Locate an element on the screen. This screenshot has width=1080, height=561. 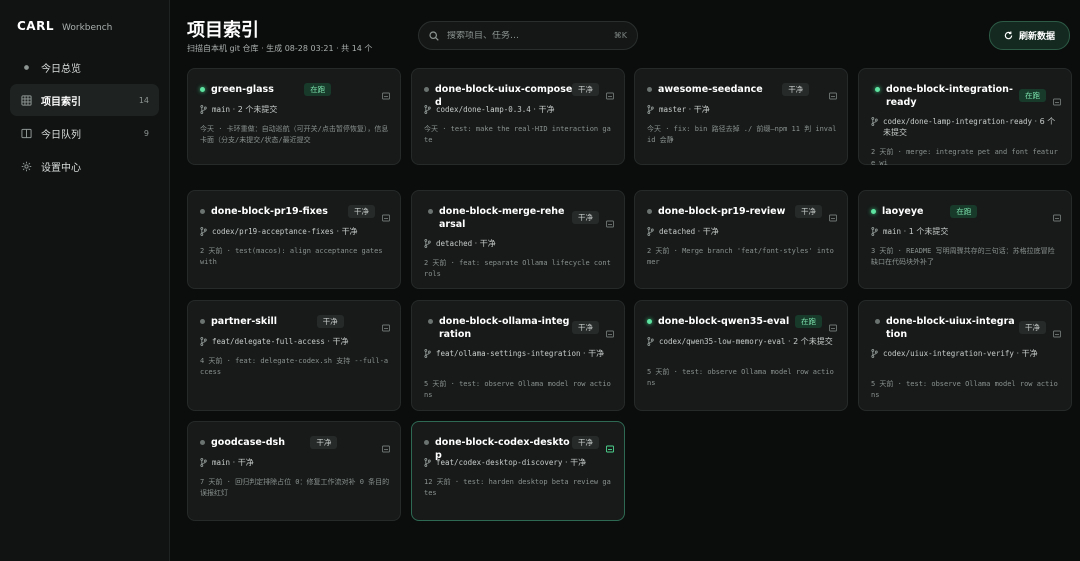
uncommitted-status: 1 个未提交 is located at coordinates (928, 231).